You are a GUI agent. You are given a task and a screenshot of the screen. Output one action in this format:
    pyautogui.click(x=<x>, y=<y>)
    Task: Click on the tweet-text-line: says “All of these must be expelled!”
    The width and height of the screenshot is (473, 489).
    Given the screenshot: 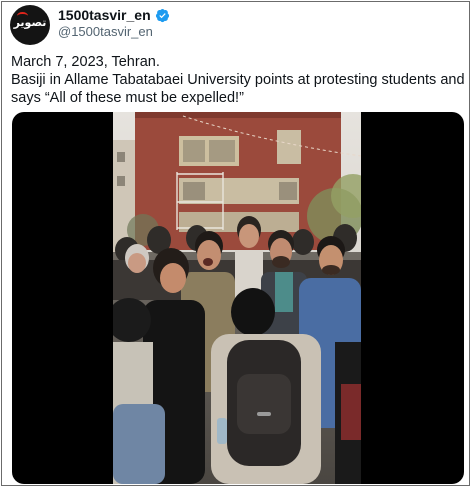 What is the action you would take?
    pyautogui.click(x=127, y=98)
    